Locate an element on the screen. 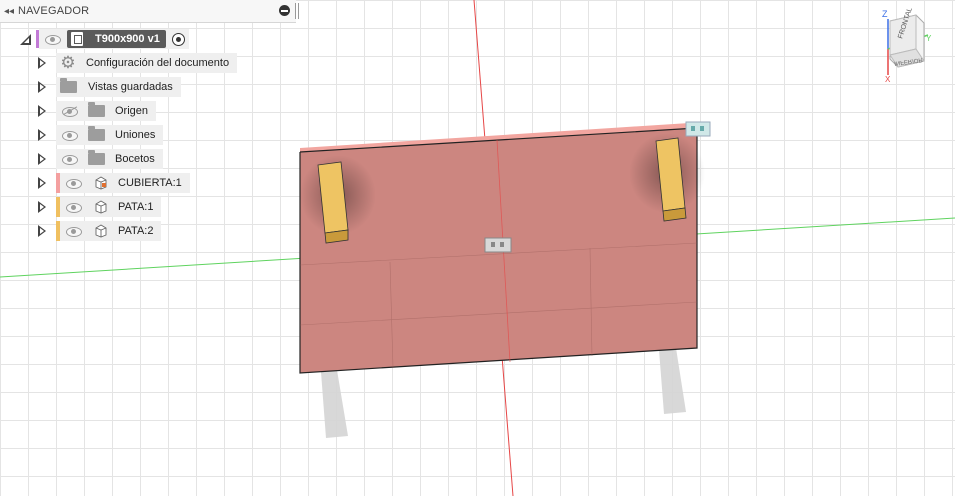 This screenshot has width=955, height=496. activate-radio is located at coordinates (178, 39).